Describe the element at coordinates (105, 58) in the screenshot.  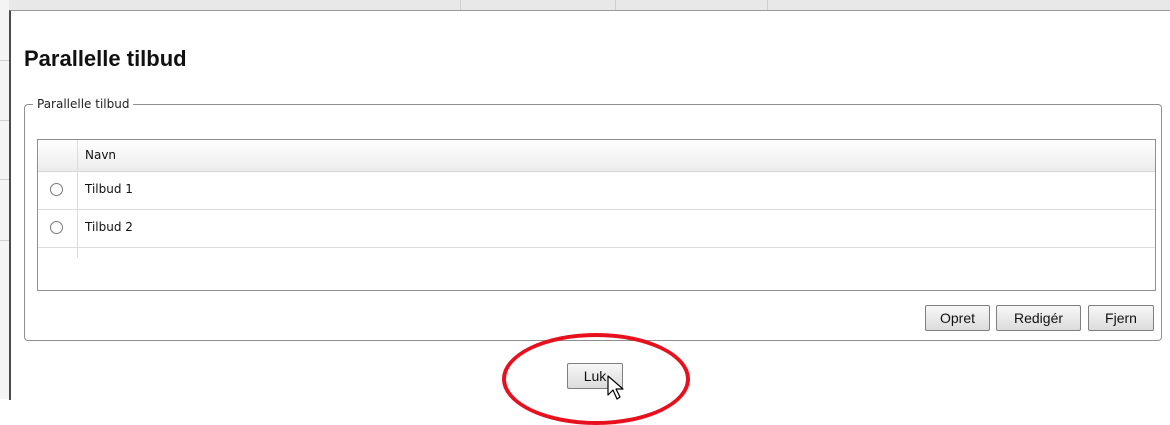
I see `dialog-title: Parallelle tilbud` at that location.